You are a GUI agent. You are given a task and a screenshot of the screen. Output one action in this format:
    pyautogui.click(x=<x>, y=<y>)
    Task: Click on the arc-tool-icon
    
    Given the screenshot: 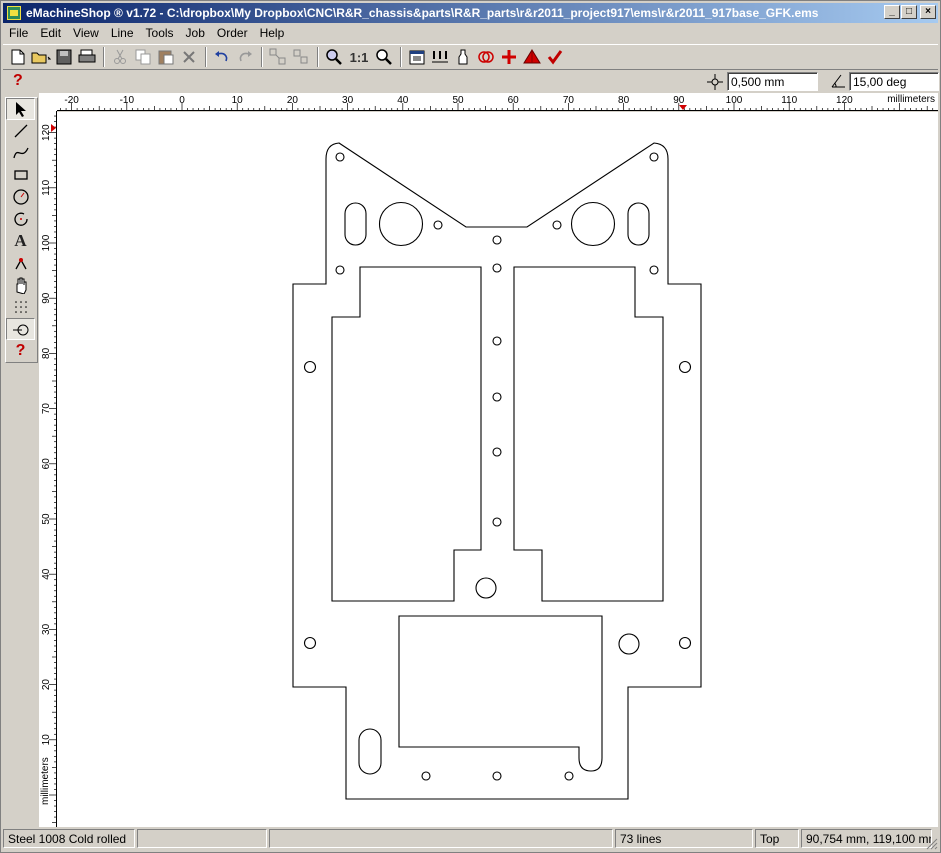 What is the action you would take?
    pyautogui.click(x=20, y=219)
    